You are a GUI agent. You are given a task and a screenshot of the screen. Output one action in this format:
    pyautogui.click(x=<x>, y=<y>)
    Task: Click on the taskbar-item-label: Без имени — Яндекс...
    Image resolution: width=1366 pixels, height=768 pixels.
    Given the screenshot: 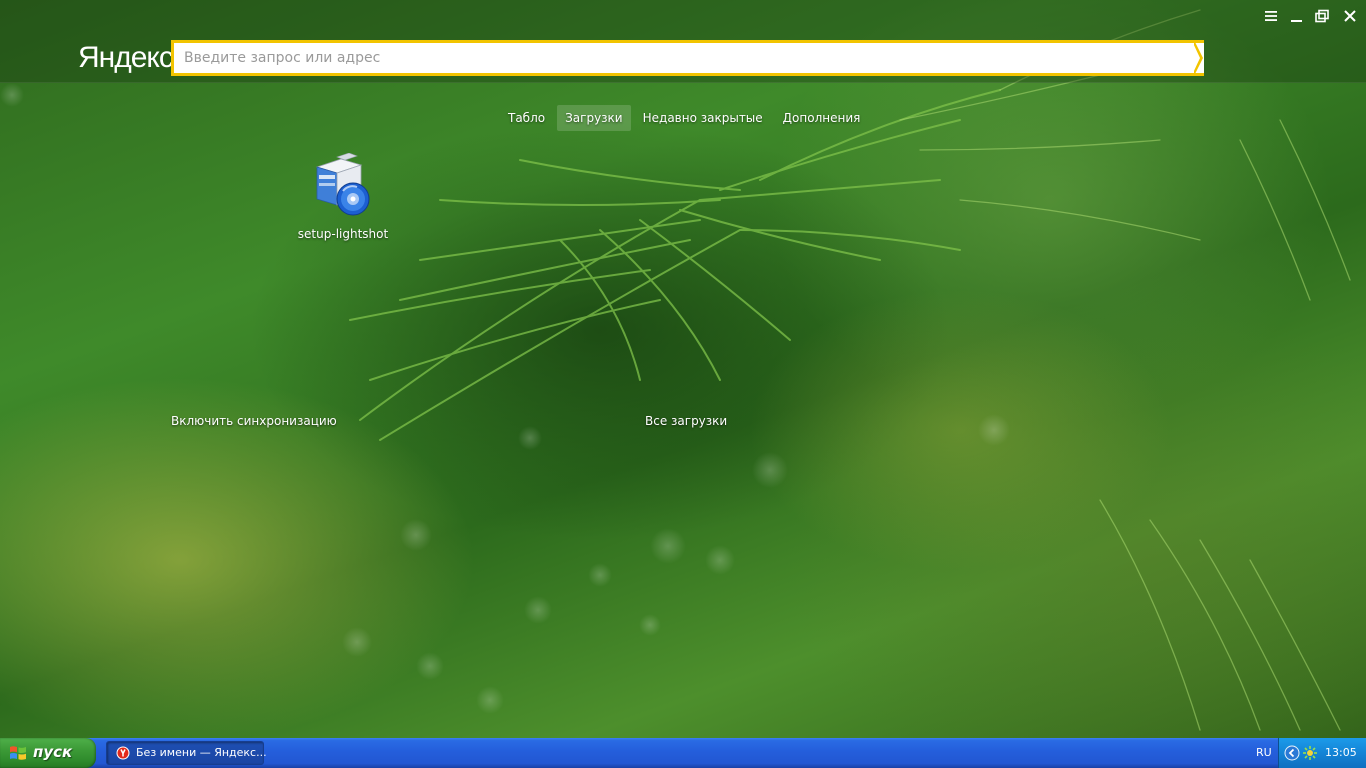 What is the action you would take?
    pyautogui.click(x=201, y=752)
    